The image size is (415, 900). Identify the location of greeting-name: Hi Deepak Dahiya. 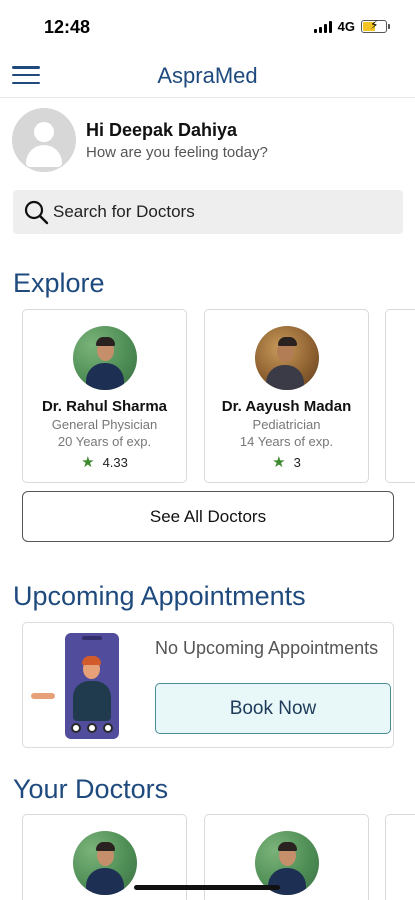
(162, 129).